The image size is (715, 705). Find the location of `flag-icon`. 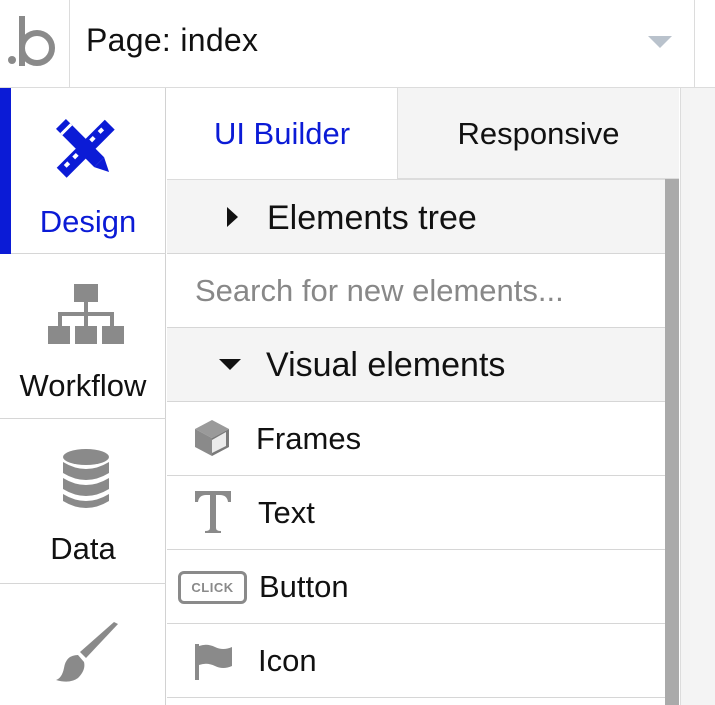

flag-icon is located at coordinates (213, 662).